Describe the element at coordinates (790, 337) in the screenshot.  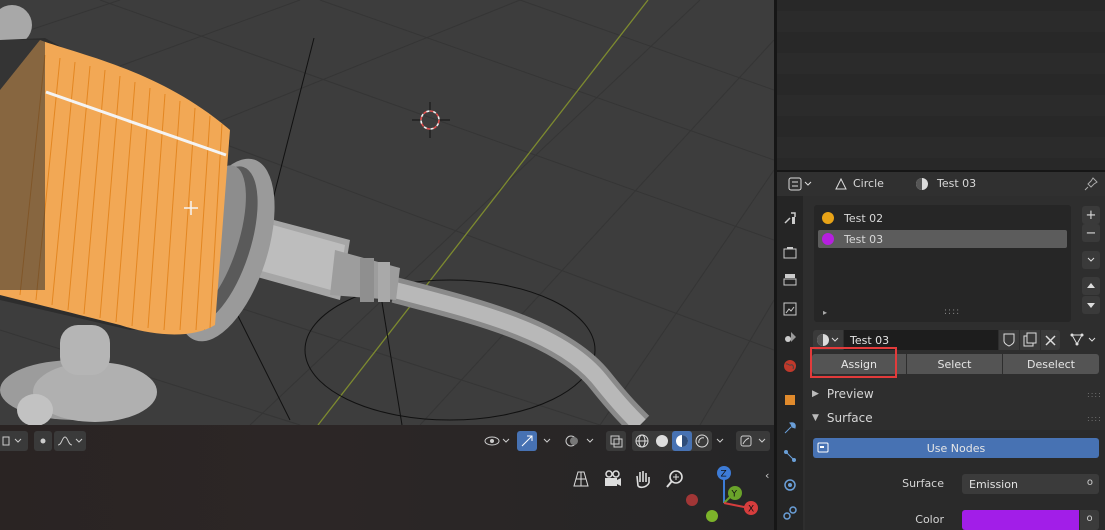
I see `scene-tab-icon` at that location.